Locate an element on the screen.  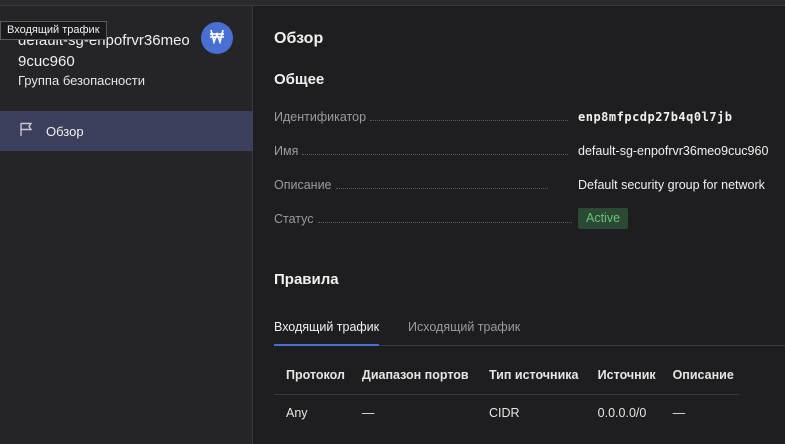
cell-source: 0.0.0.0/0 is located at coordinates (622, 413).